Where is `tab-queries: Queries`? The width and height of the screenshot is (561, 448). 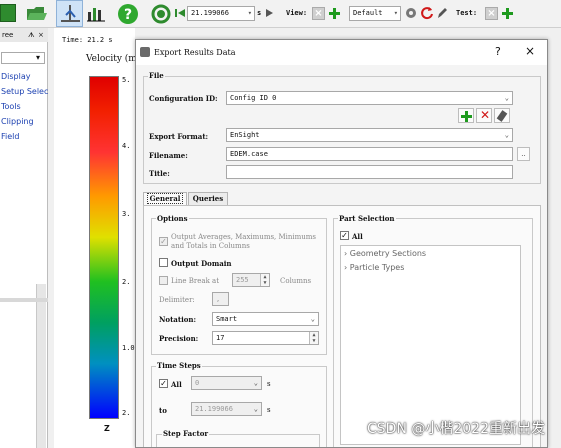
tab-queries: Queries is located at coordinates (208, 198).